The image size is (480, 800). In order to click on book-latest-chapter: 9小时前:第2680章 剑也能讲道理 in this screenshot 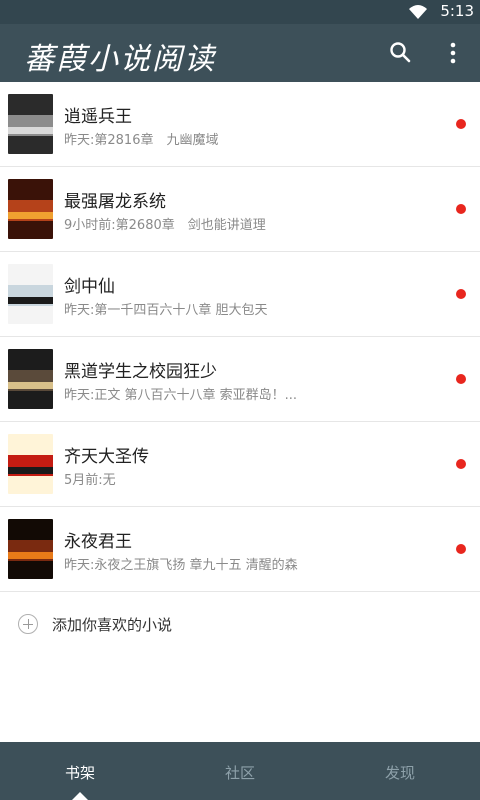, I will do `click(165, 225)`.